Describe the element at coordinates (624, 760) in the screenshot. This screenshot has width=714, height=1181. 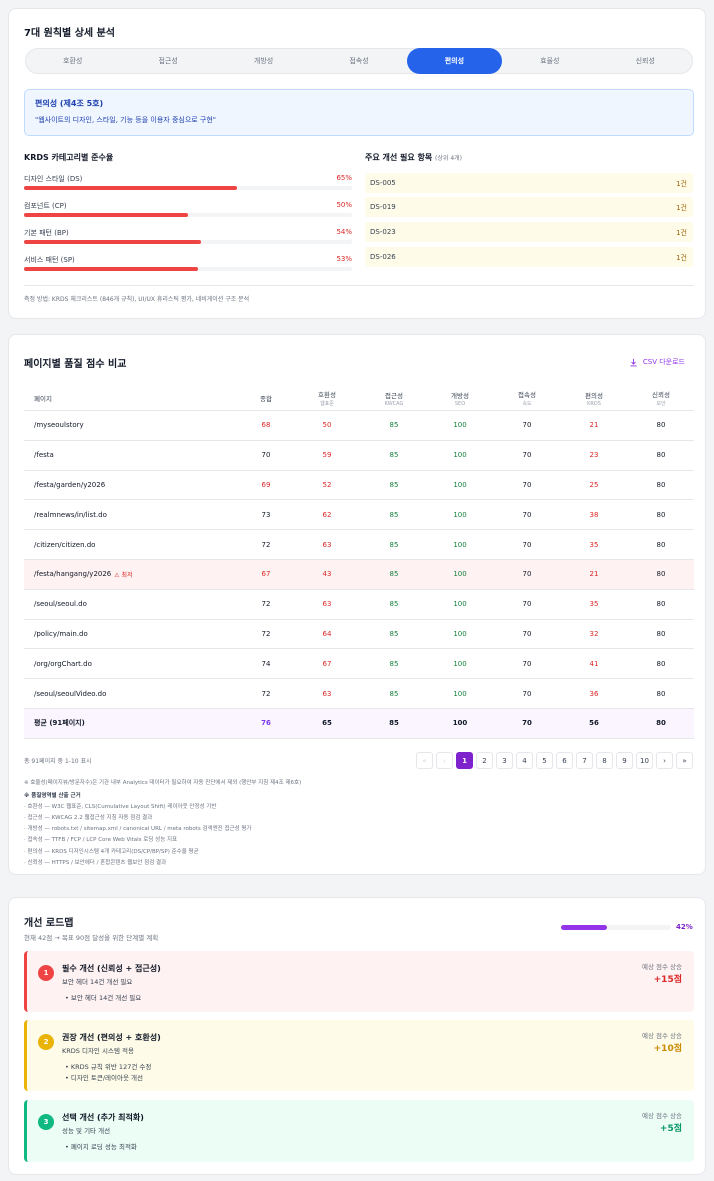
I see `page-button-9: 9` at that location.